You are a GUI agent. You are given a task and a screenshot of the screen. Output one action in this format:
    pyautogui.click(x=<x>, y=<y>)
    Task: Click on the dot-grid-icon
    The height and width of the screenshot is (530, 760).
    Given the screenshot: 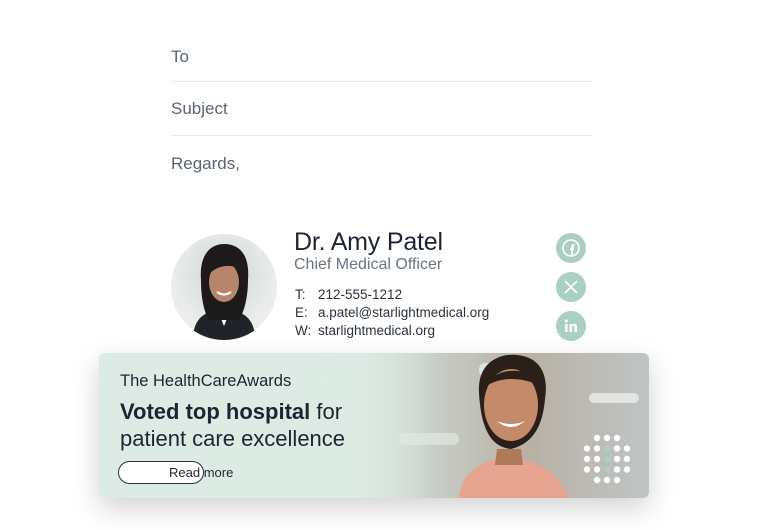 What is the action you would take?
    pyautogui.click(x=607, y=459)
    